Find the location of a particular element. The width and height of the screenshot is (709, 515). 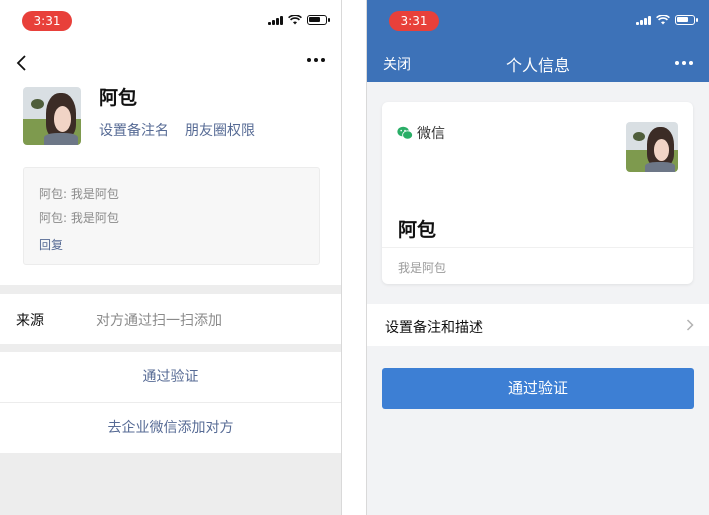

page-title: 个人信息 is located at coordinates (537, 65).